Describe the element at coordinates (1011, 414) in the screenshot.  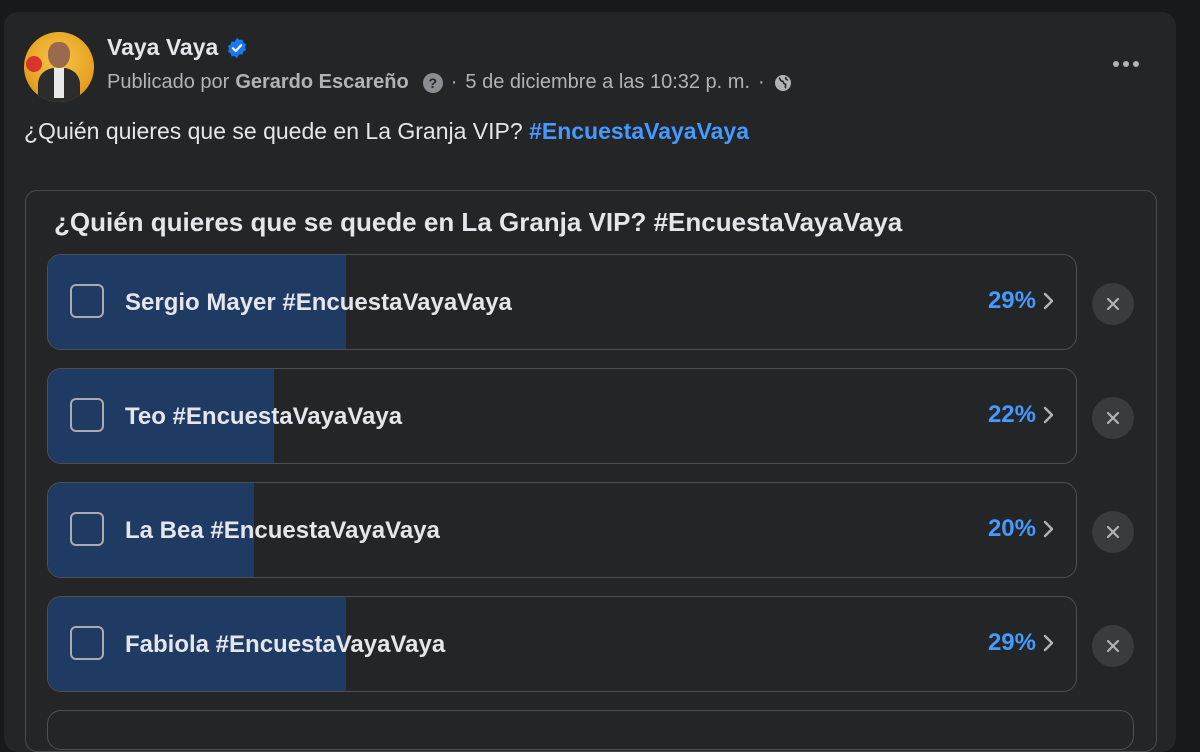
I see `poll-option-percent: 22%` at that location.